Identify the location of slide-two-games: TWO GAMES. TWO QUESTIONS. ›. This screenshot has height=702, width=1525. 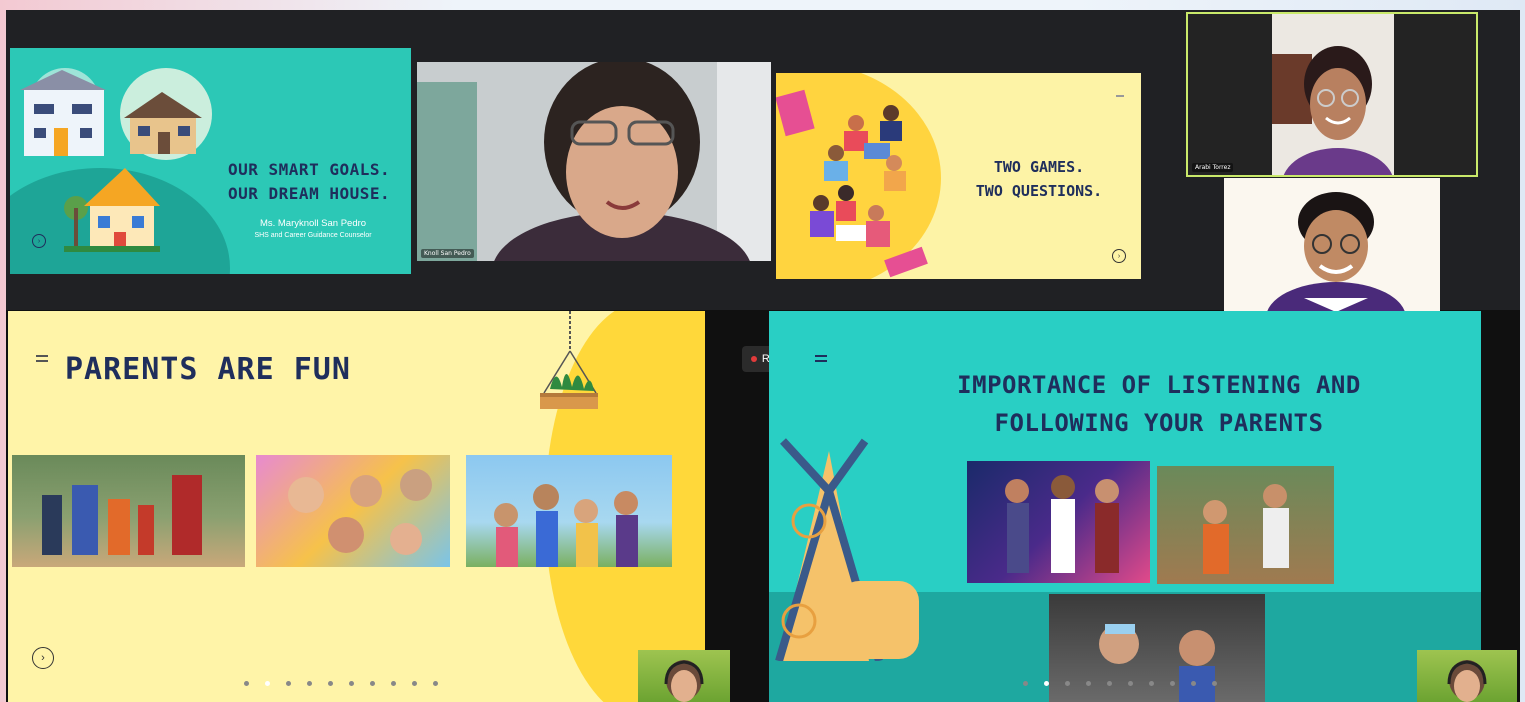
(958, 176).